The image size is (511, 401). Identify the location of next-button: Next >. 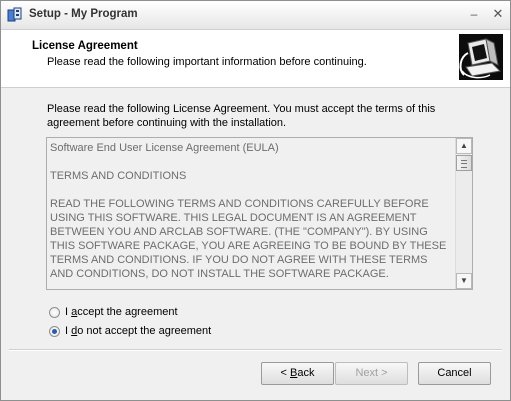
(371, 373).